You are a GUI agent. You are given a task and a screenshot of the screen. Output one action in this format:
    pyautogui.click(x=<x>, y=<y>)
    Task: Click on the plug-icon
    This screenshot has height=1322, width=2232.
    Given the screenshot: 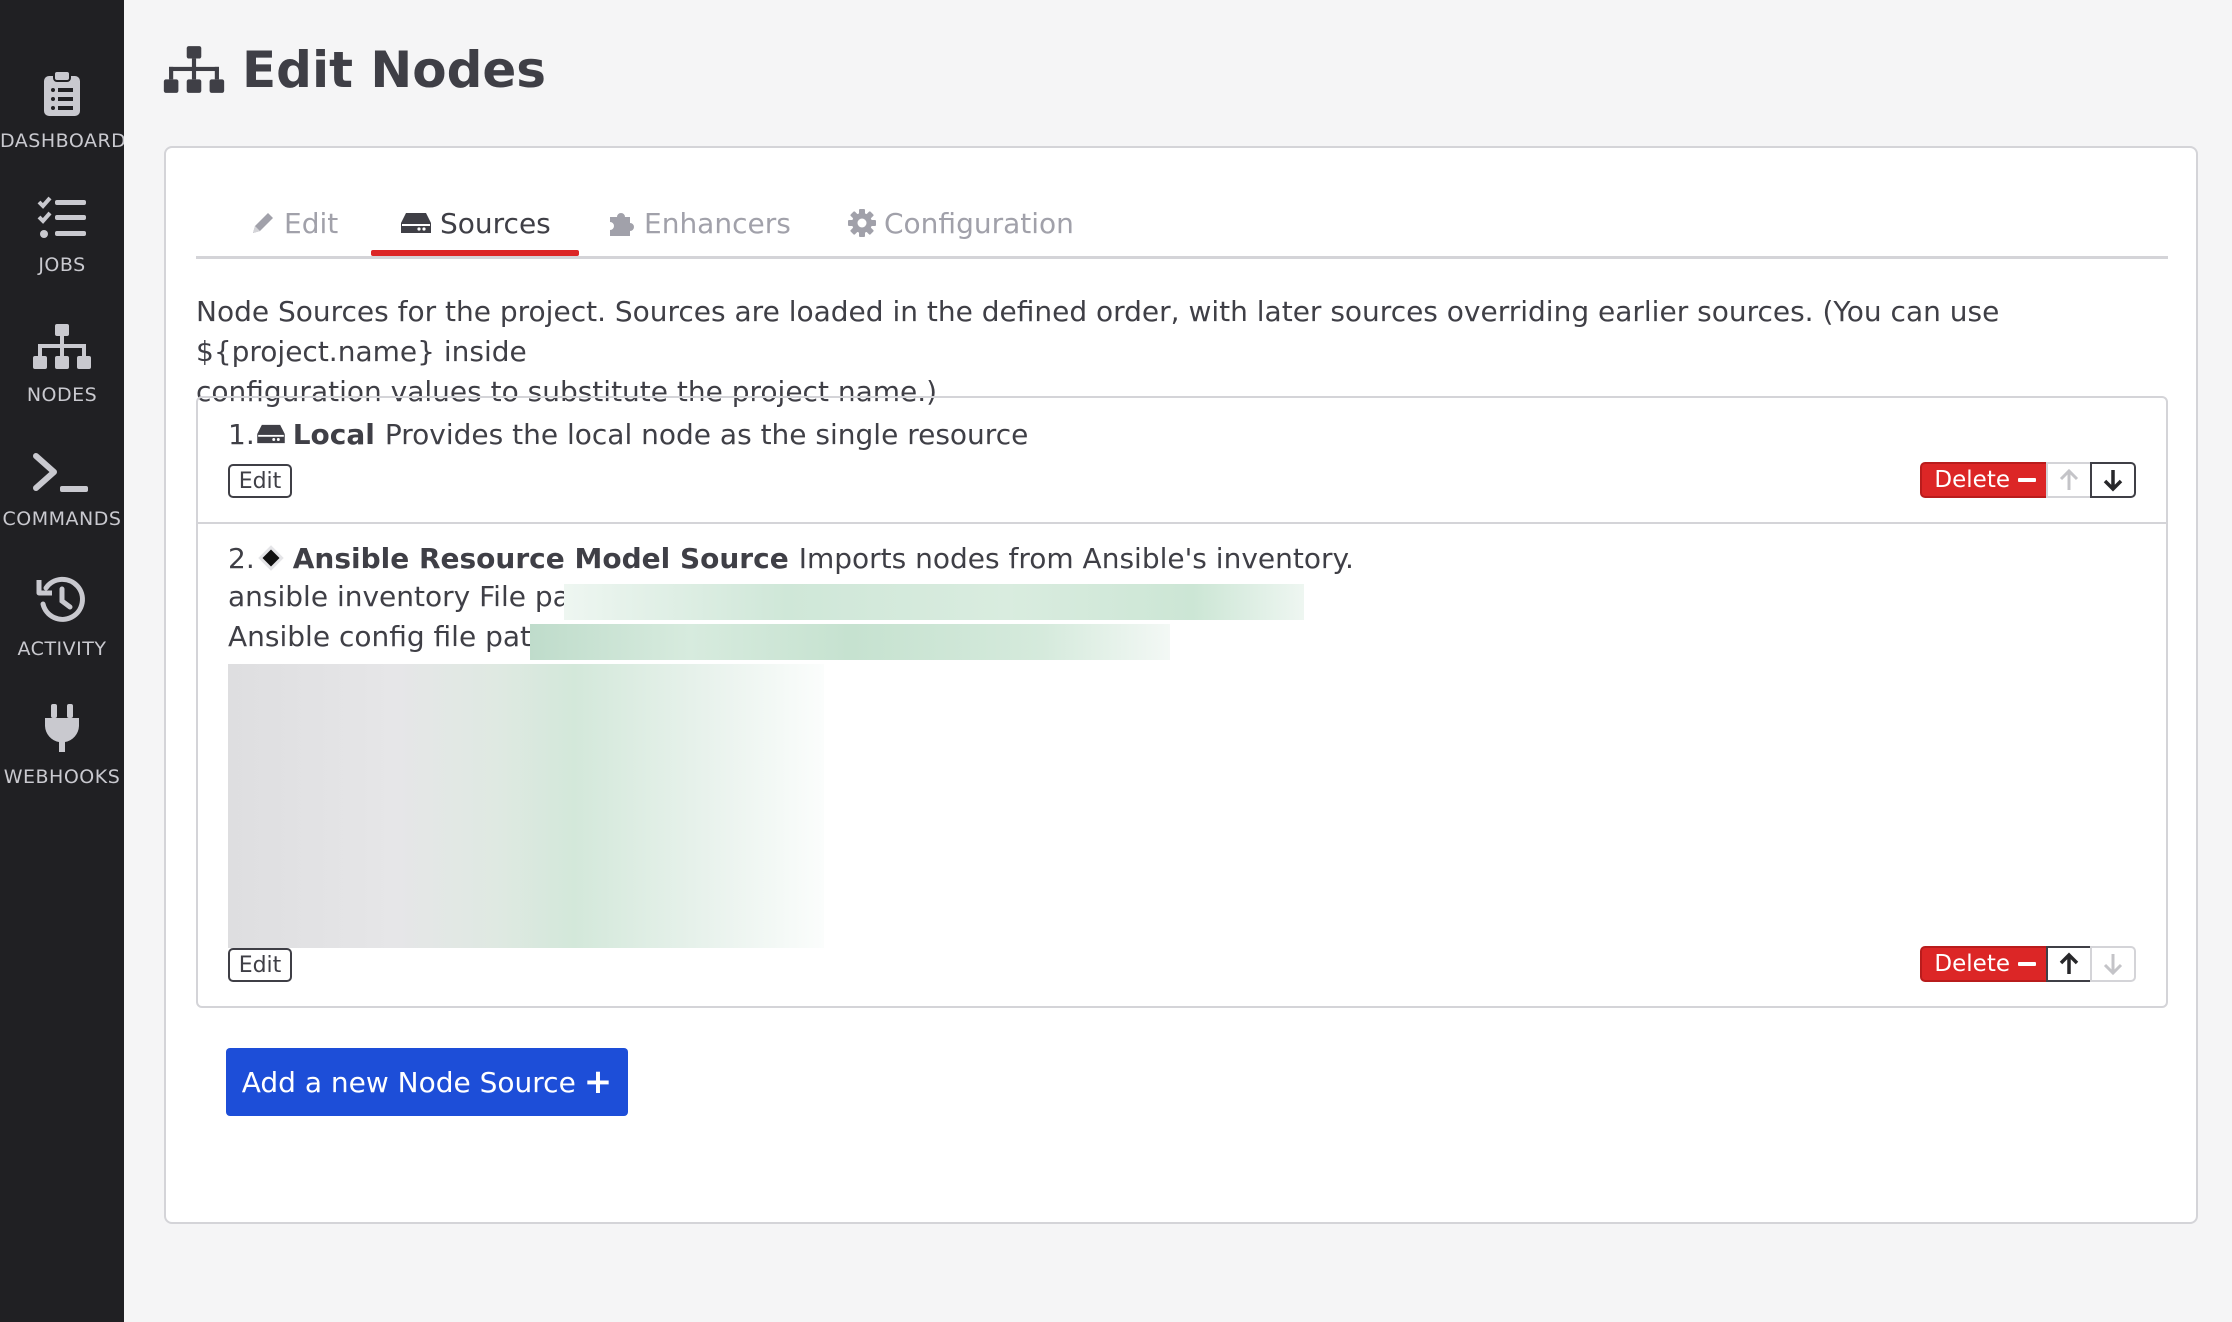 What is the action you would take?
    pyautogui.click(x=62, y=728)
    